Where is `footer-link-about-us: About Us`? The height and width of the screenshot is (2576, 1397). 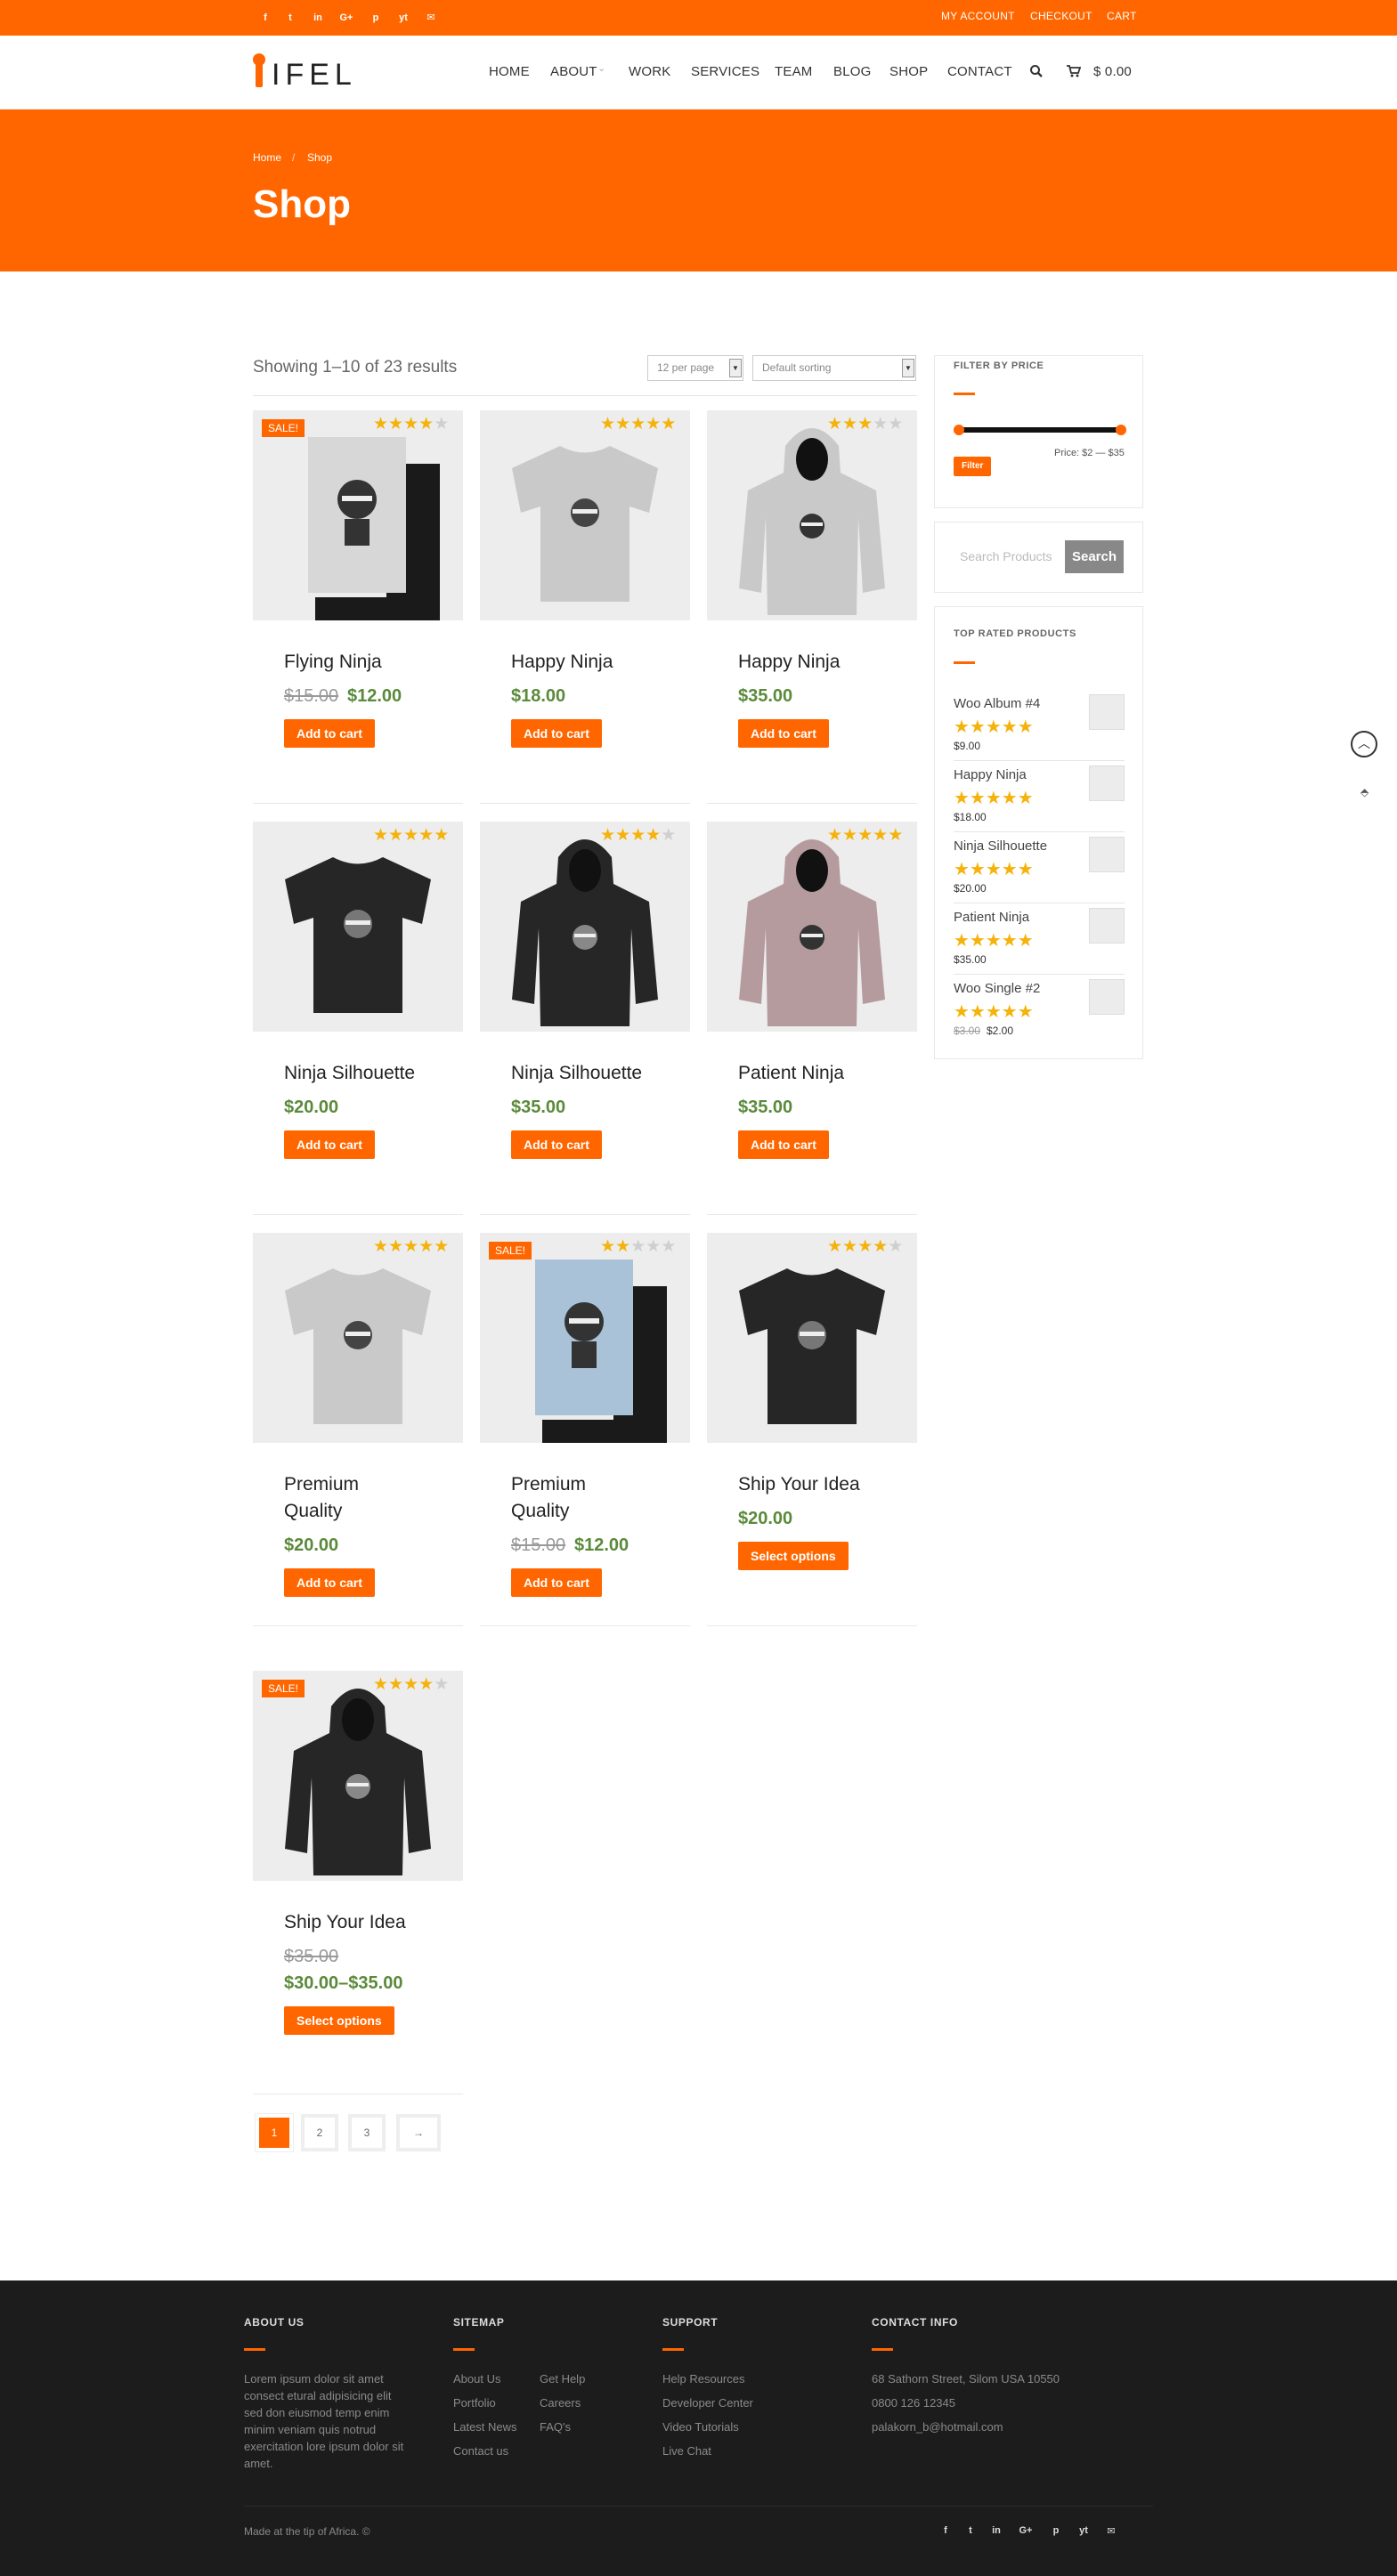
footer-link-about-us: About Us is located at coordinates (476, 2379).